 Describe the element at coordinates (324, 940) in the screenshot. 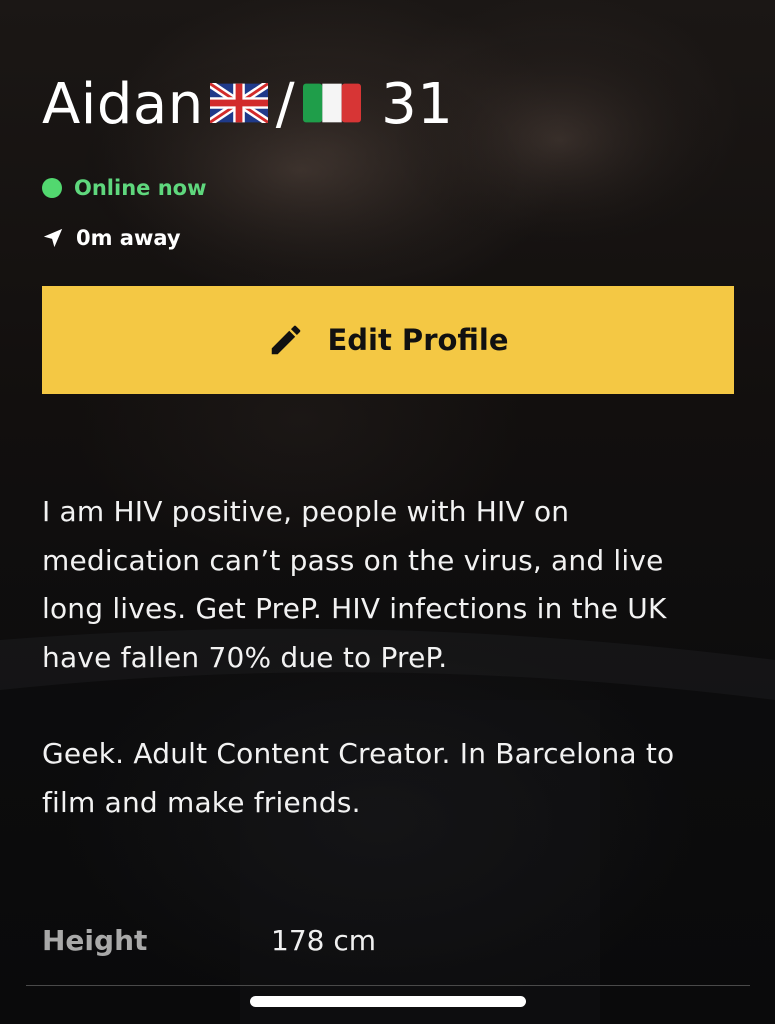

I see `stat-value-height: 178 cm` at that location.